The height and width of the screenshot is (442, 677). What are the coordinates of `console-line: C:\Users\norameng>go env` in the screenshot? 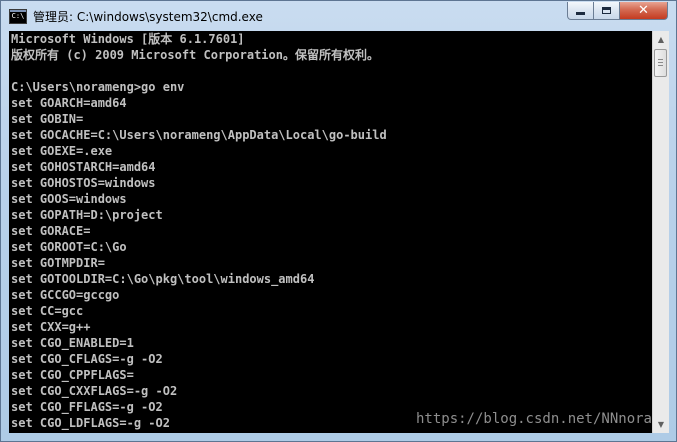 It's located at (98, 87).